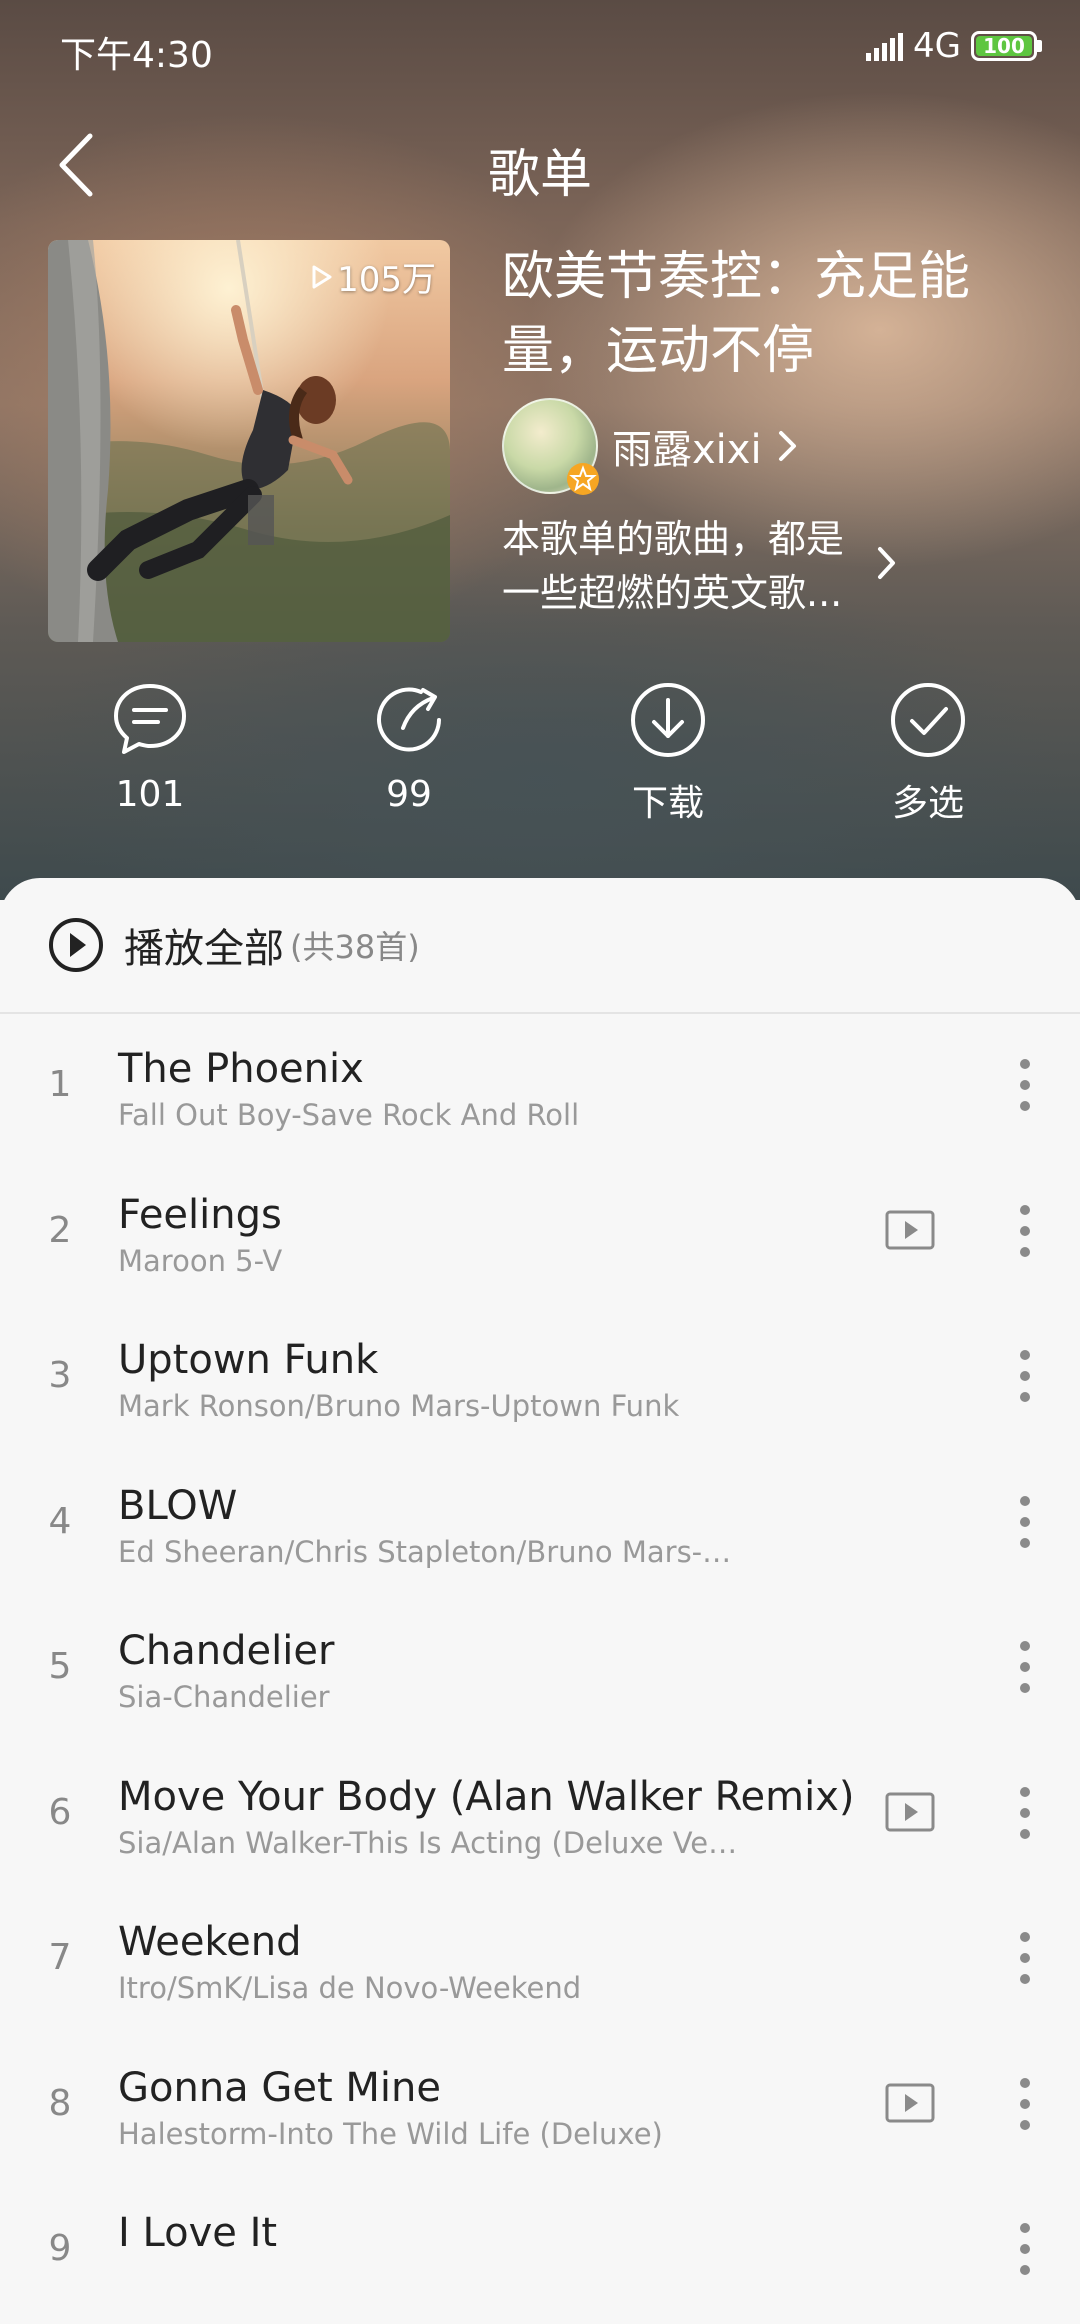 This screenshot has width=1080, height=2324. I want to click on share-icon, so click(409, 719).